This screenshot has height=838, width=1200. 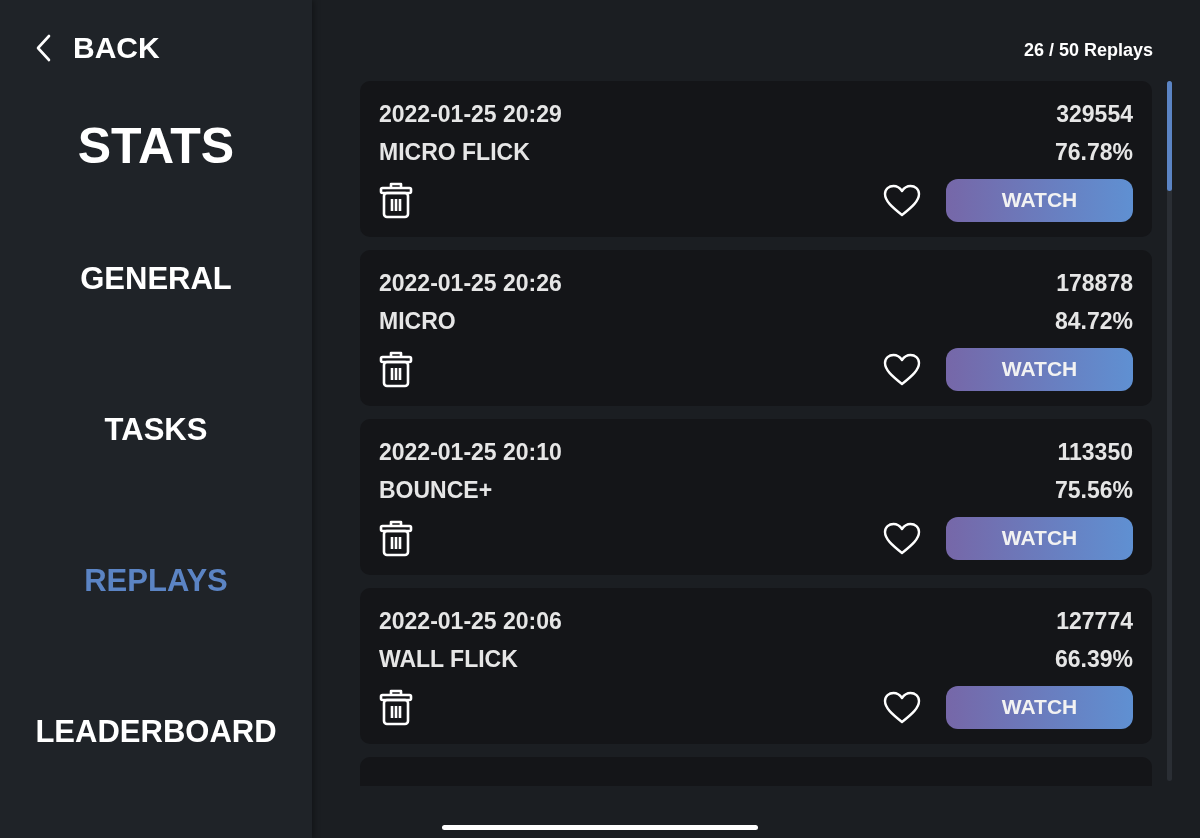 I want to click on replay-score: 178878, so click(x=1094, y=283).